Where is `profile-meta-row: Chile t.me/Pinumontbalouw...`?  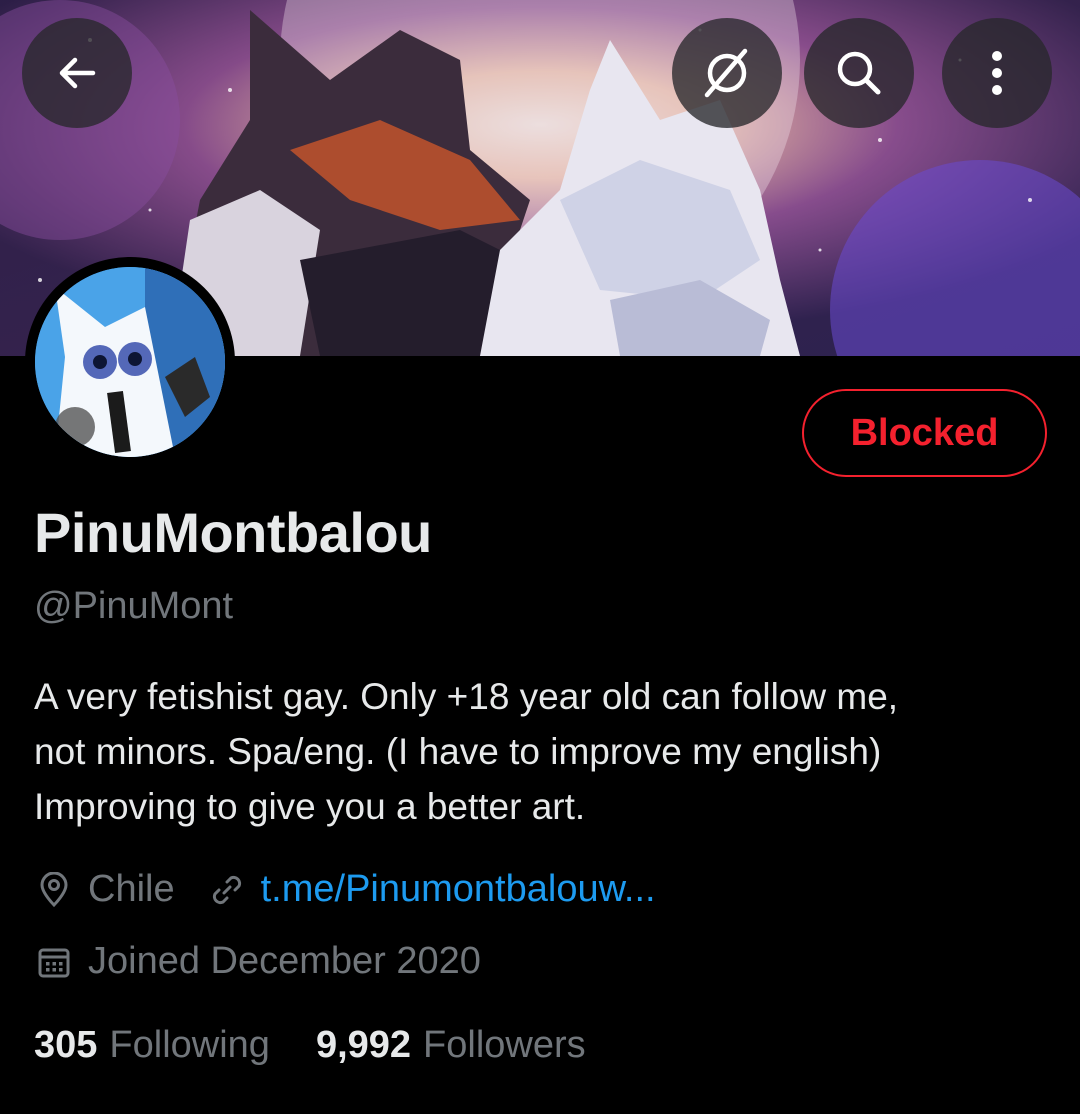 profile-meta-row: Chile t.me/Pinumontbalouw... is located at coordinates (345, 889).